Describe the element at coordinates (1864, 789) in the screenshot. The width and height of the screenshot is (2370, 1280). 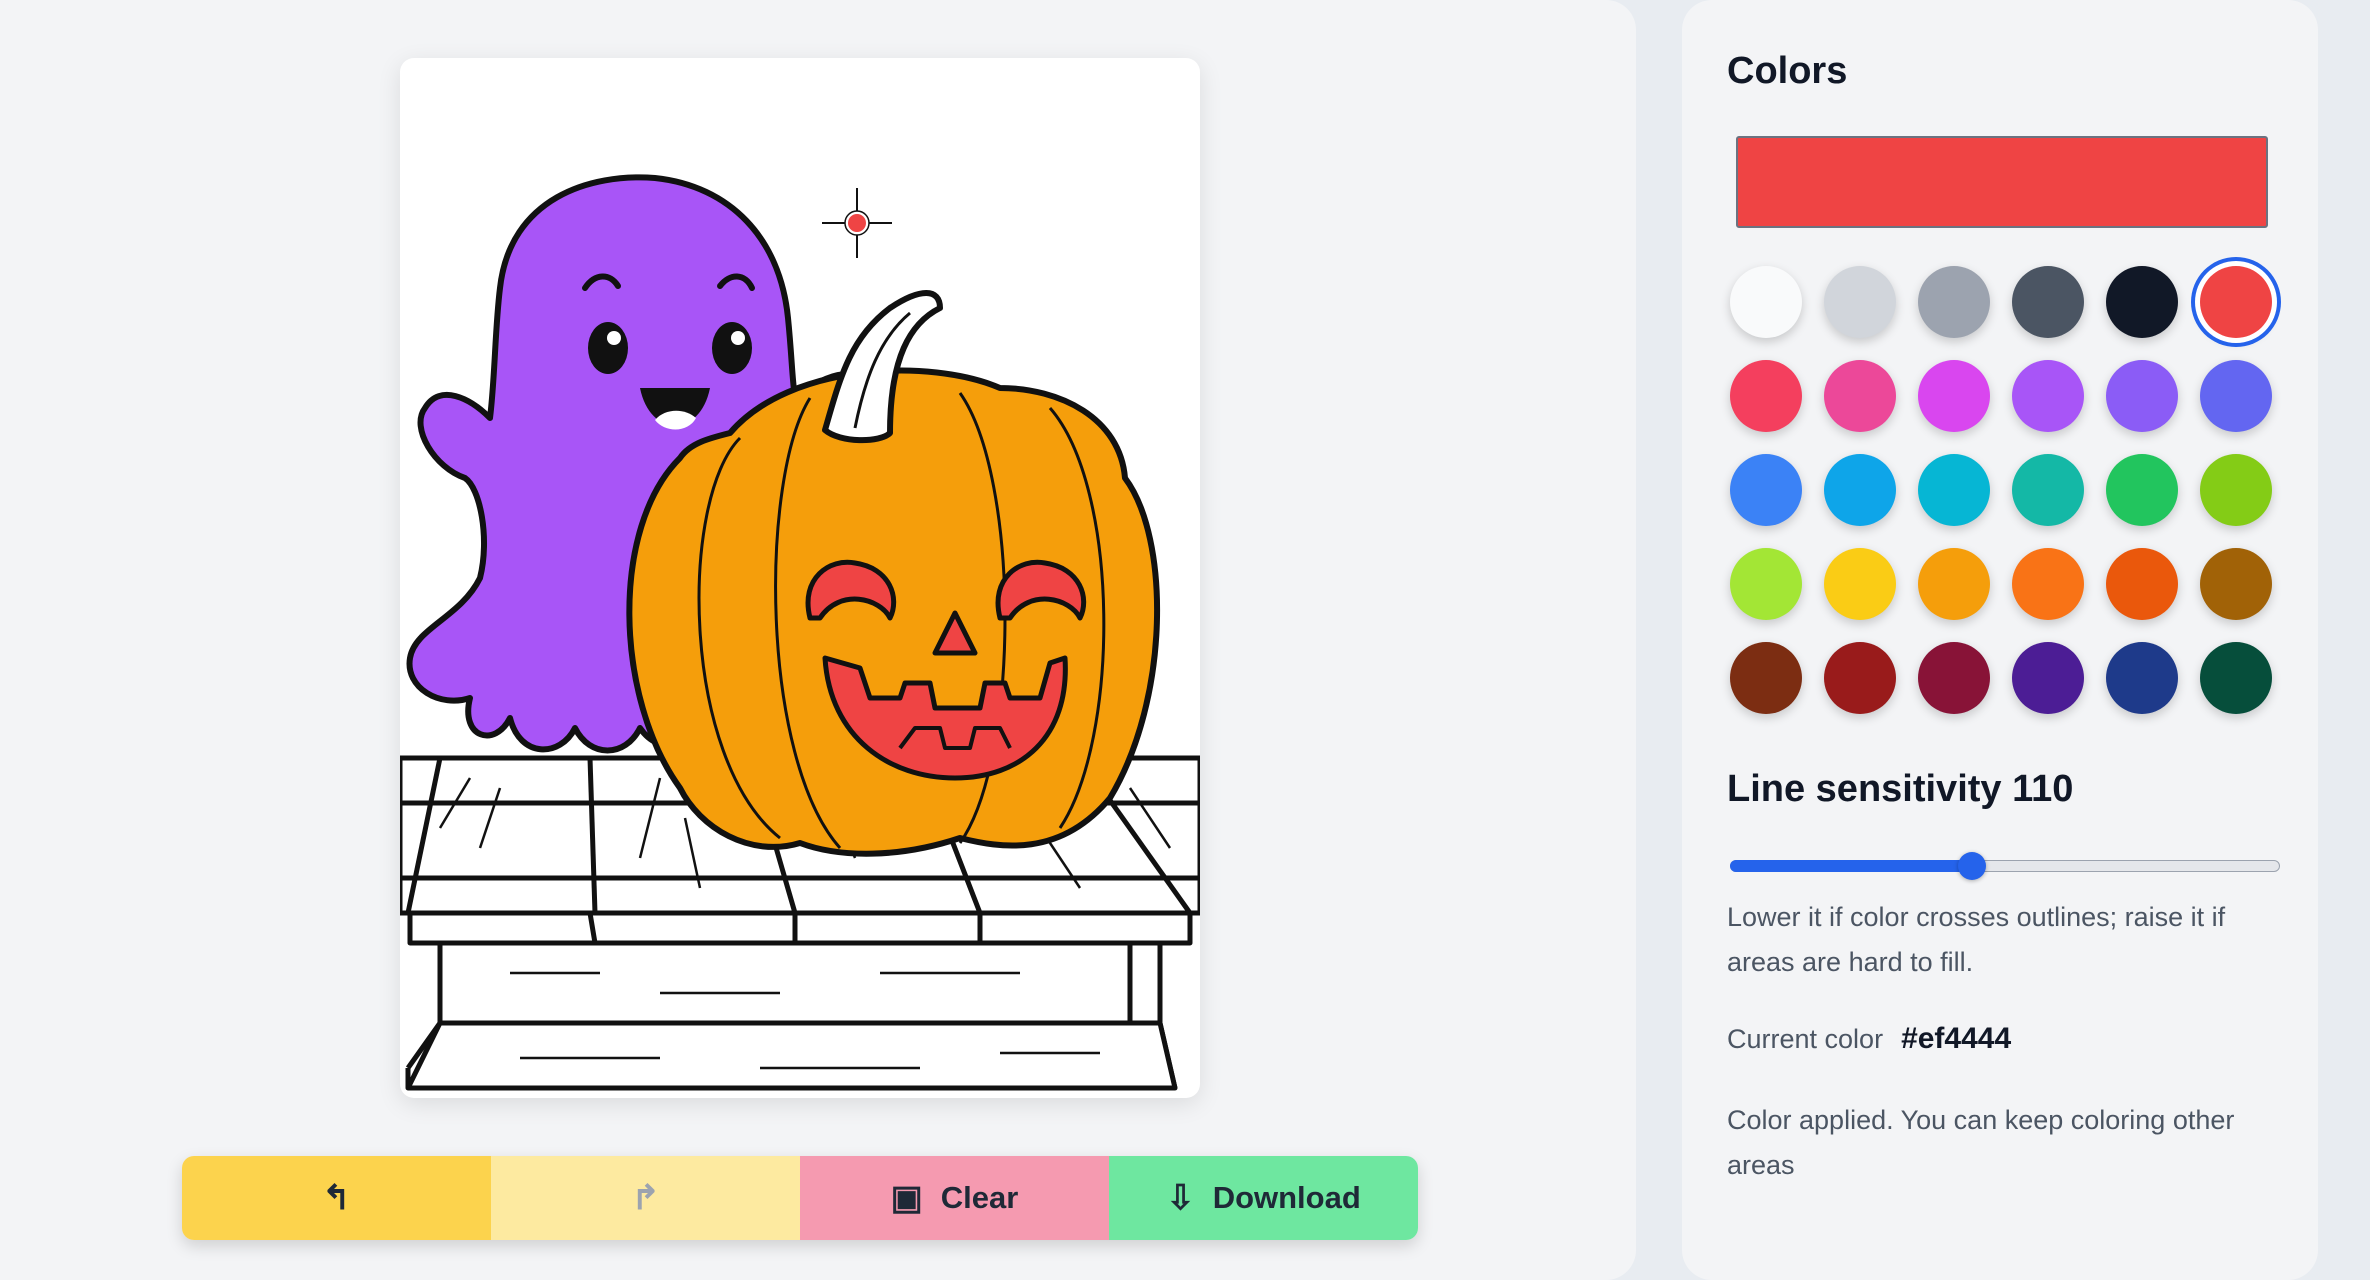
I see `line-sensitivity-label: Line sensitivity` at that location.